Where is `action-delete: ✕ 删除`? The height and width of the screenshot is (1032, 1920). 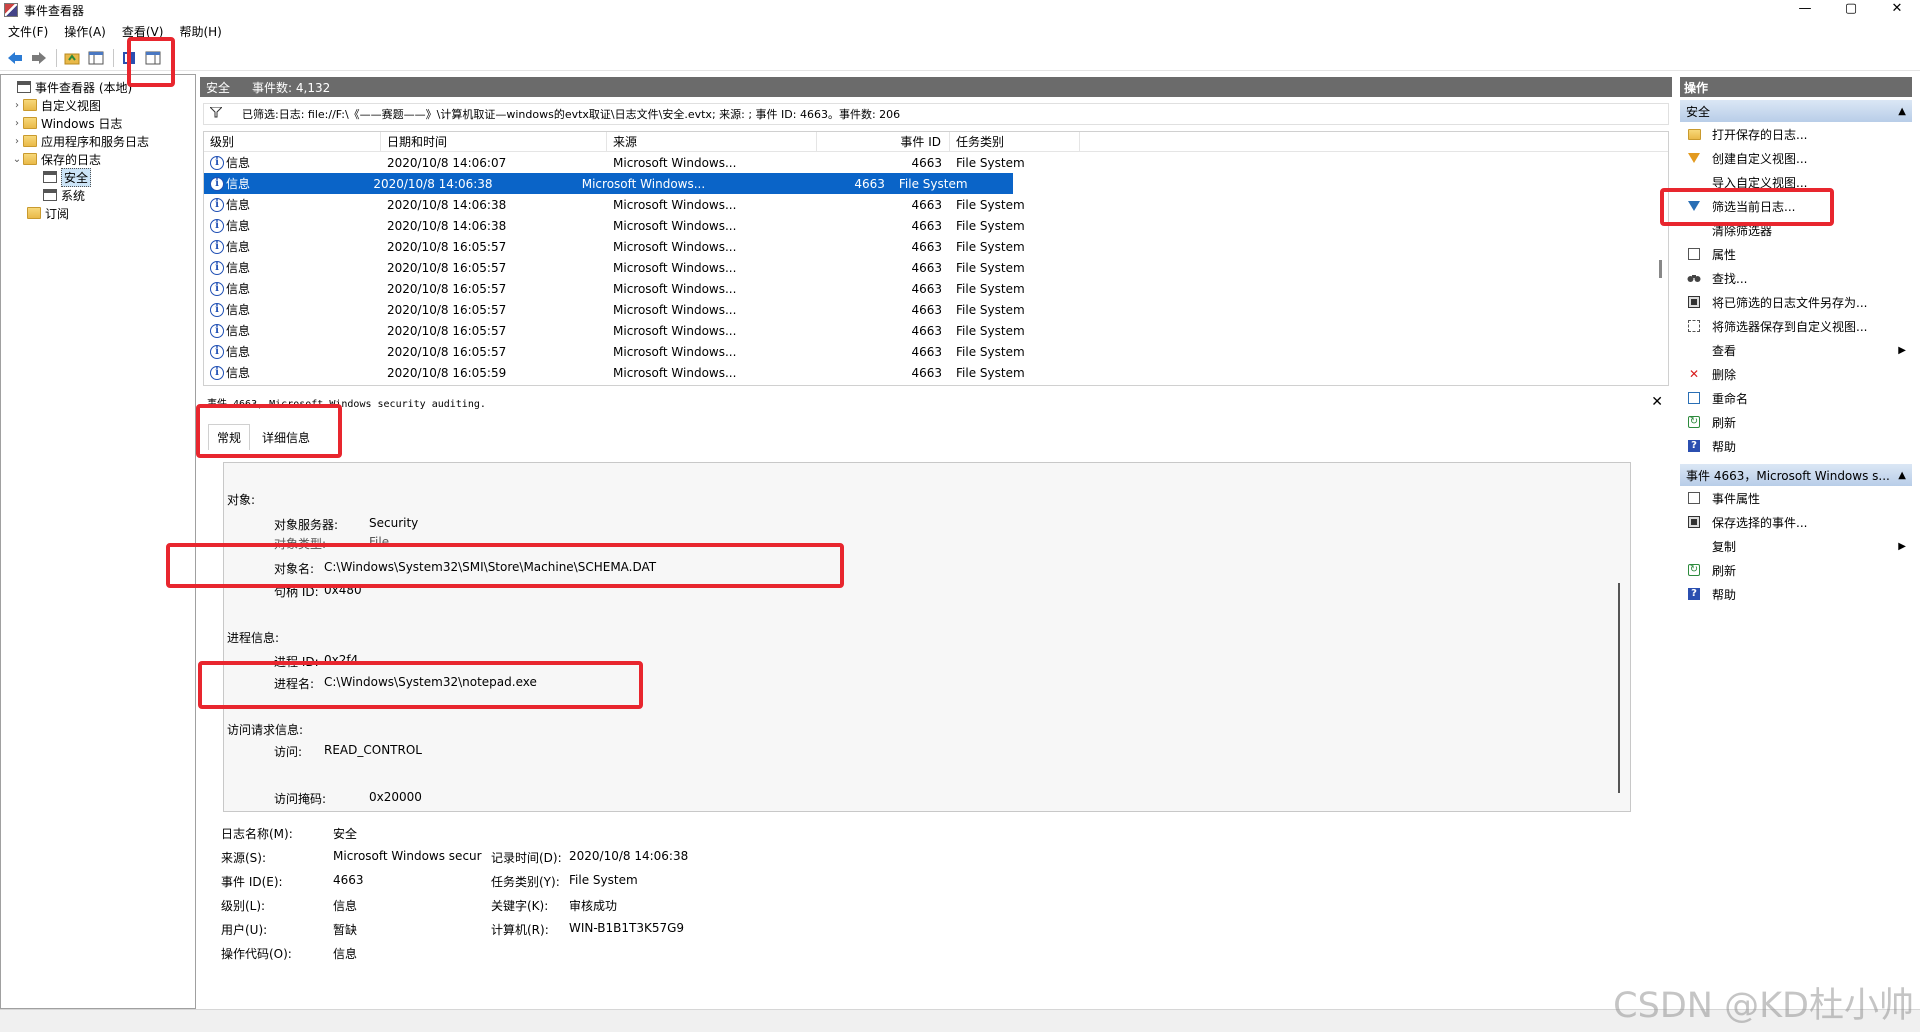
action-delete: ✕ 删除 is located at coordinates (1796, 374).